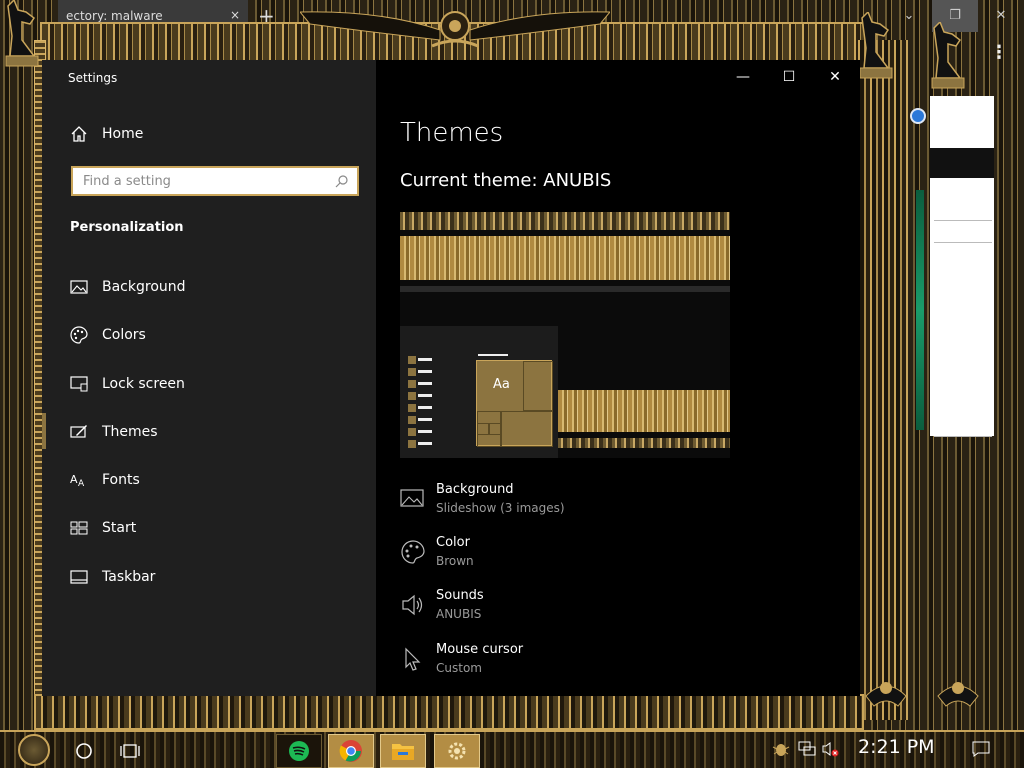 The height and width of the screenshot is (768, 1024). Describe the element at coordinates (475, 489) in the screenshot. I see `property-title: Background` at that location.